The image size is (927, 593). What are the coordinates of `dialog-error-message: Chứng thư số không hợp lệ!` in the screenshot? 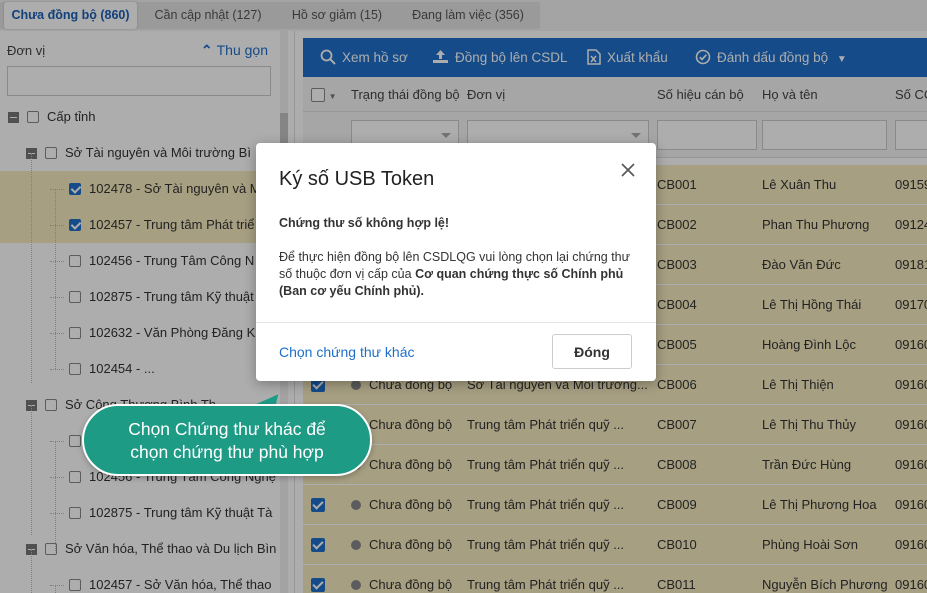 It's located at (364, 223).